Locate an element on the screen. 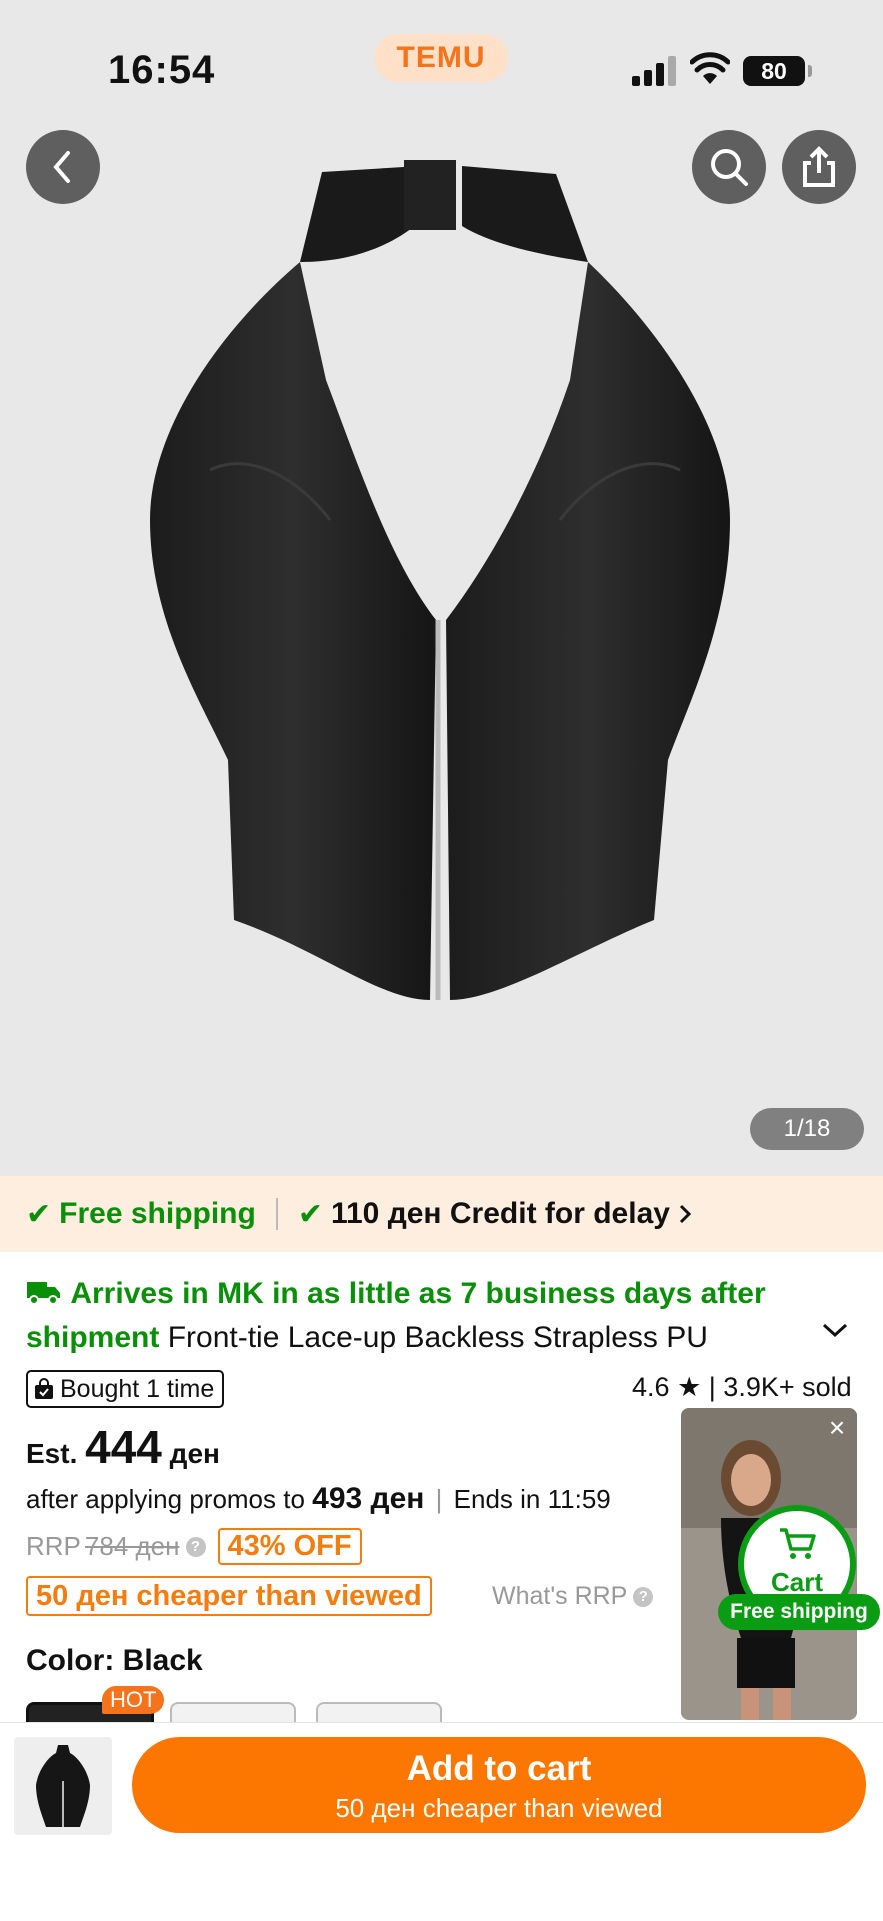 This screenshot has width=883, height=1921. cart-icon is located at coordinates (798, 1543).